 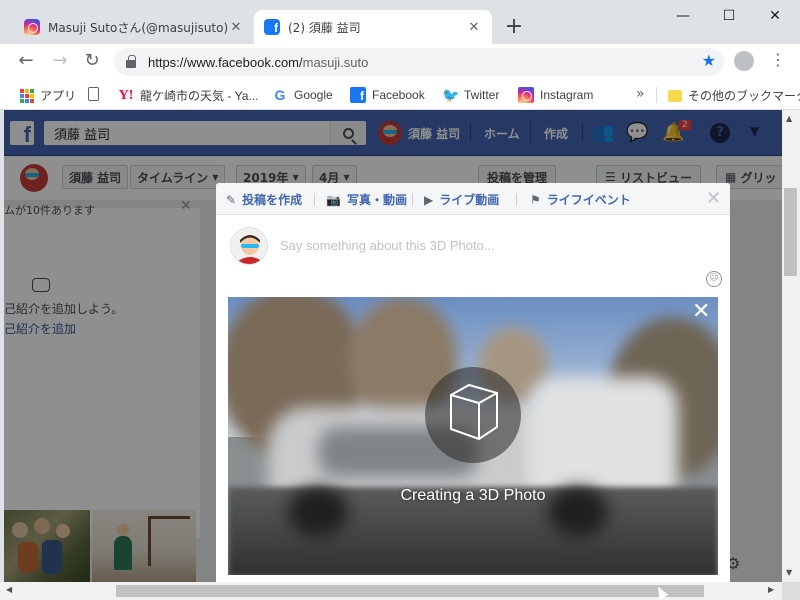 I want to click on bookmark-star-icon: ★, so click(x=709, y=60).